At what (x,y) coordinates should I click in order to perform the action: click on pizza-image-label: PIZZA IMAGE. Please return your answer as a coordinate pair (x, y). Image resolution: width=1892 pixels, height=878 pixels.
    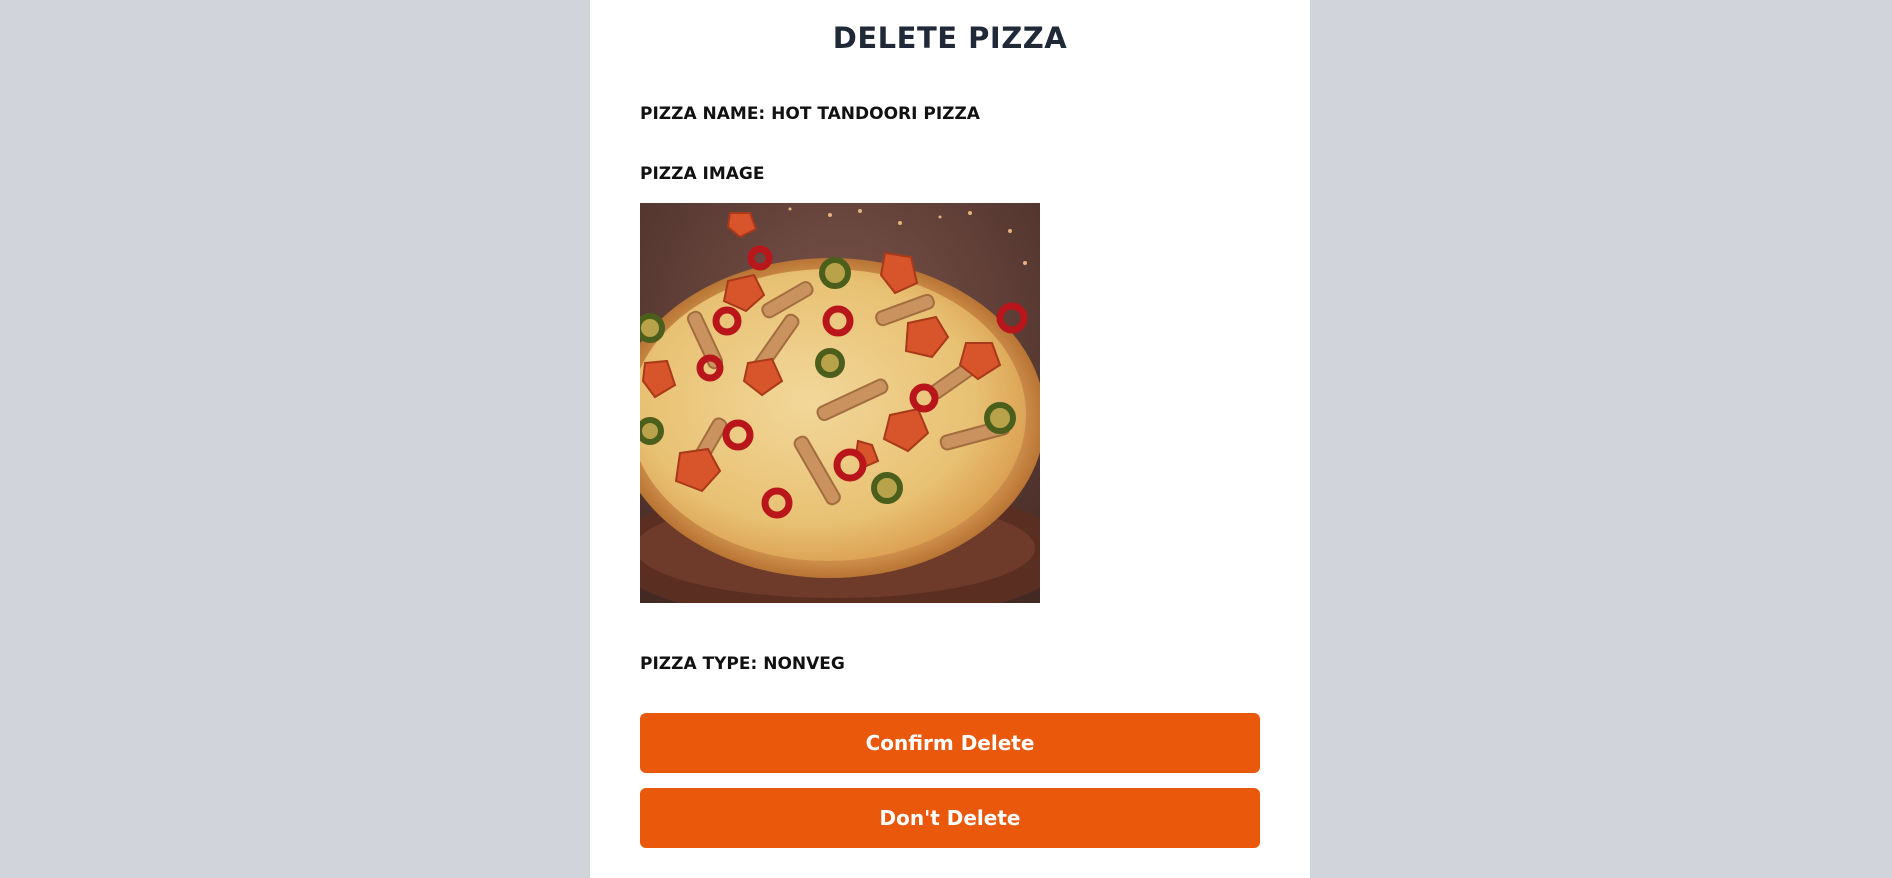
    Looking at the image, I should click on (702, 174).